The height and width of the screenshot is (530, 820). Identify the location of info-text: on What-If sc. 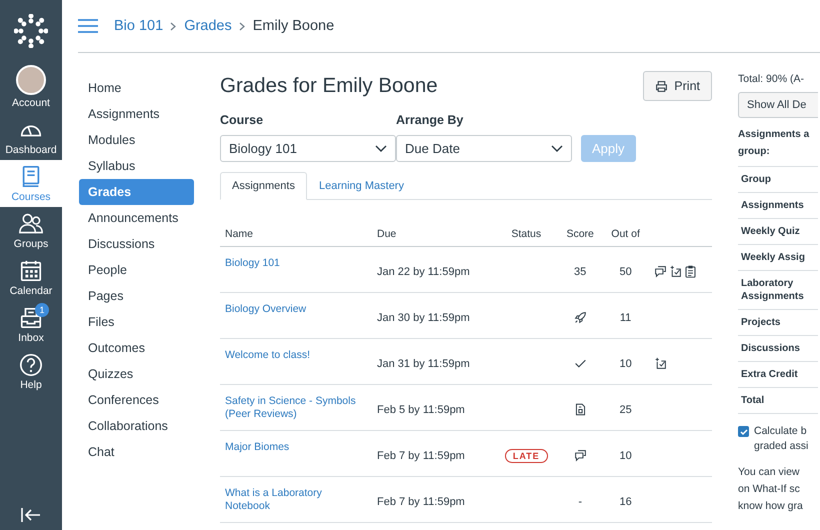
(769, 489).